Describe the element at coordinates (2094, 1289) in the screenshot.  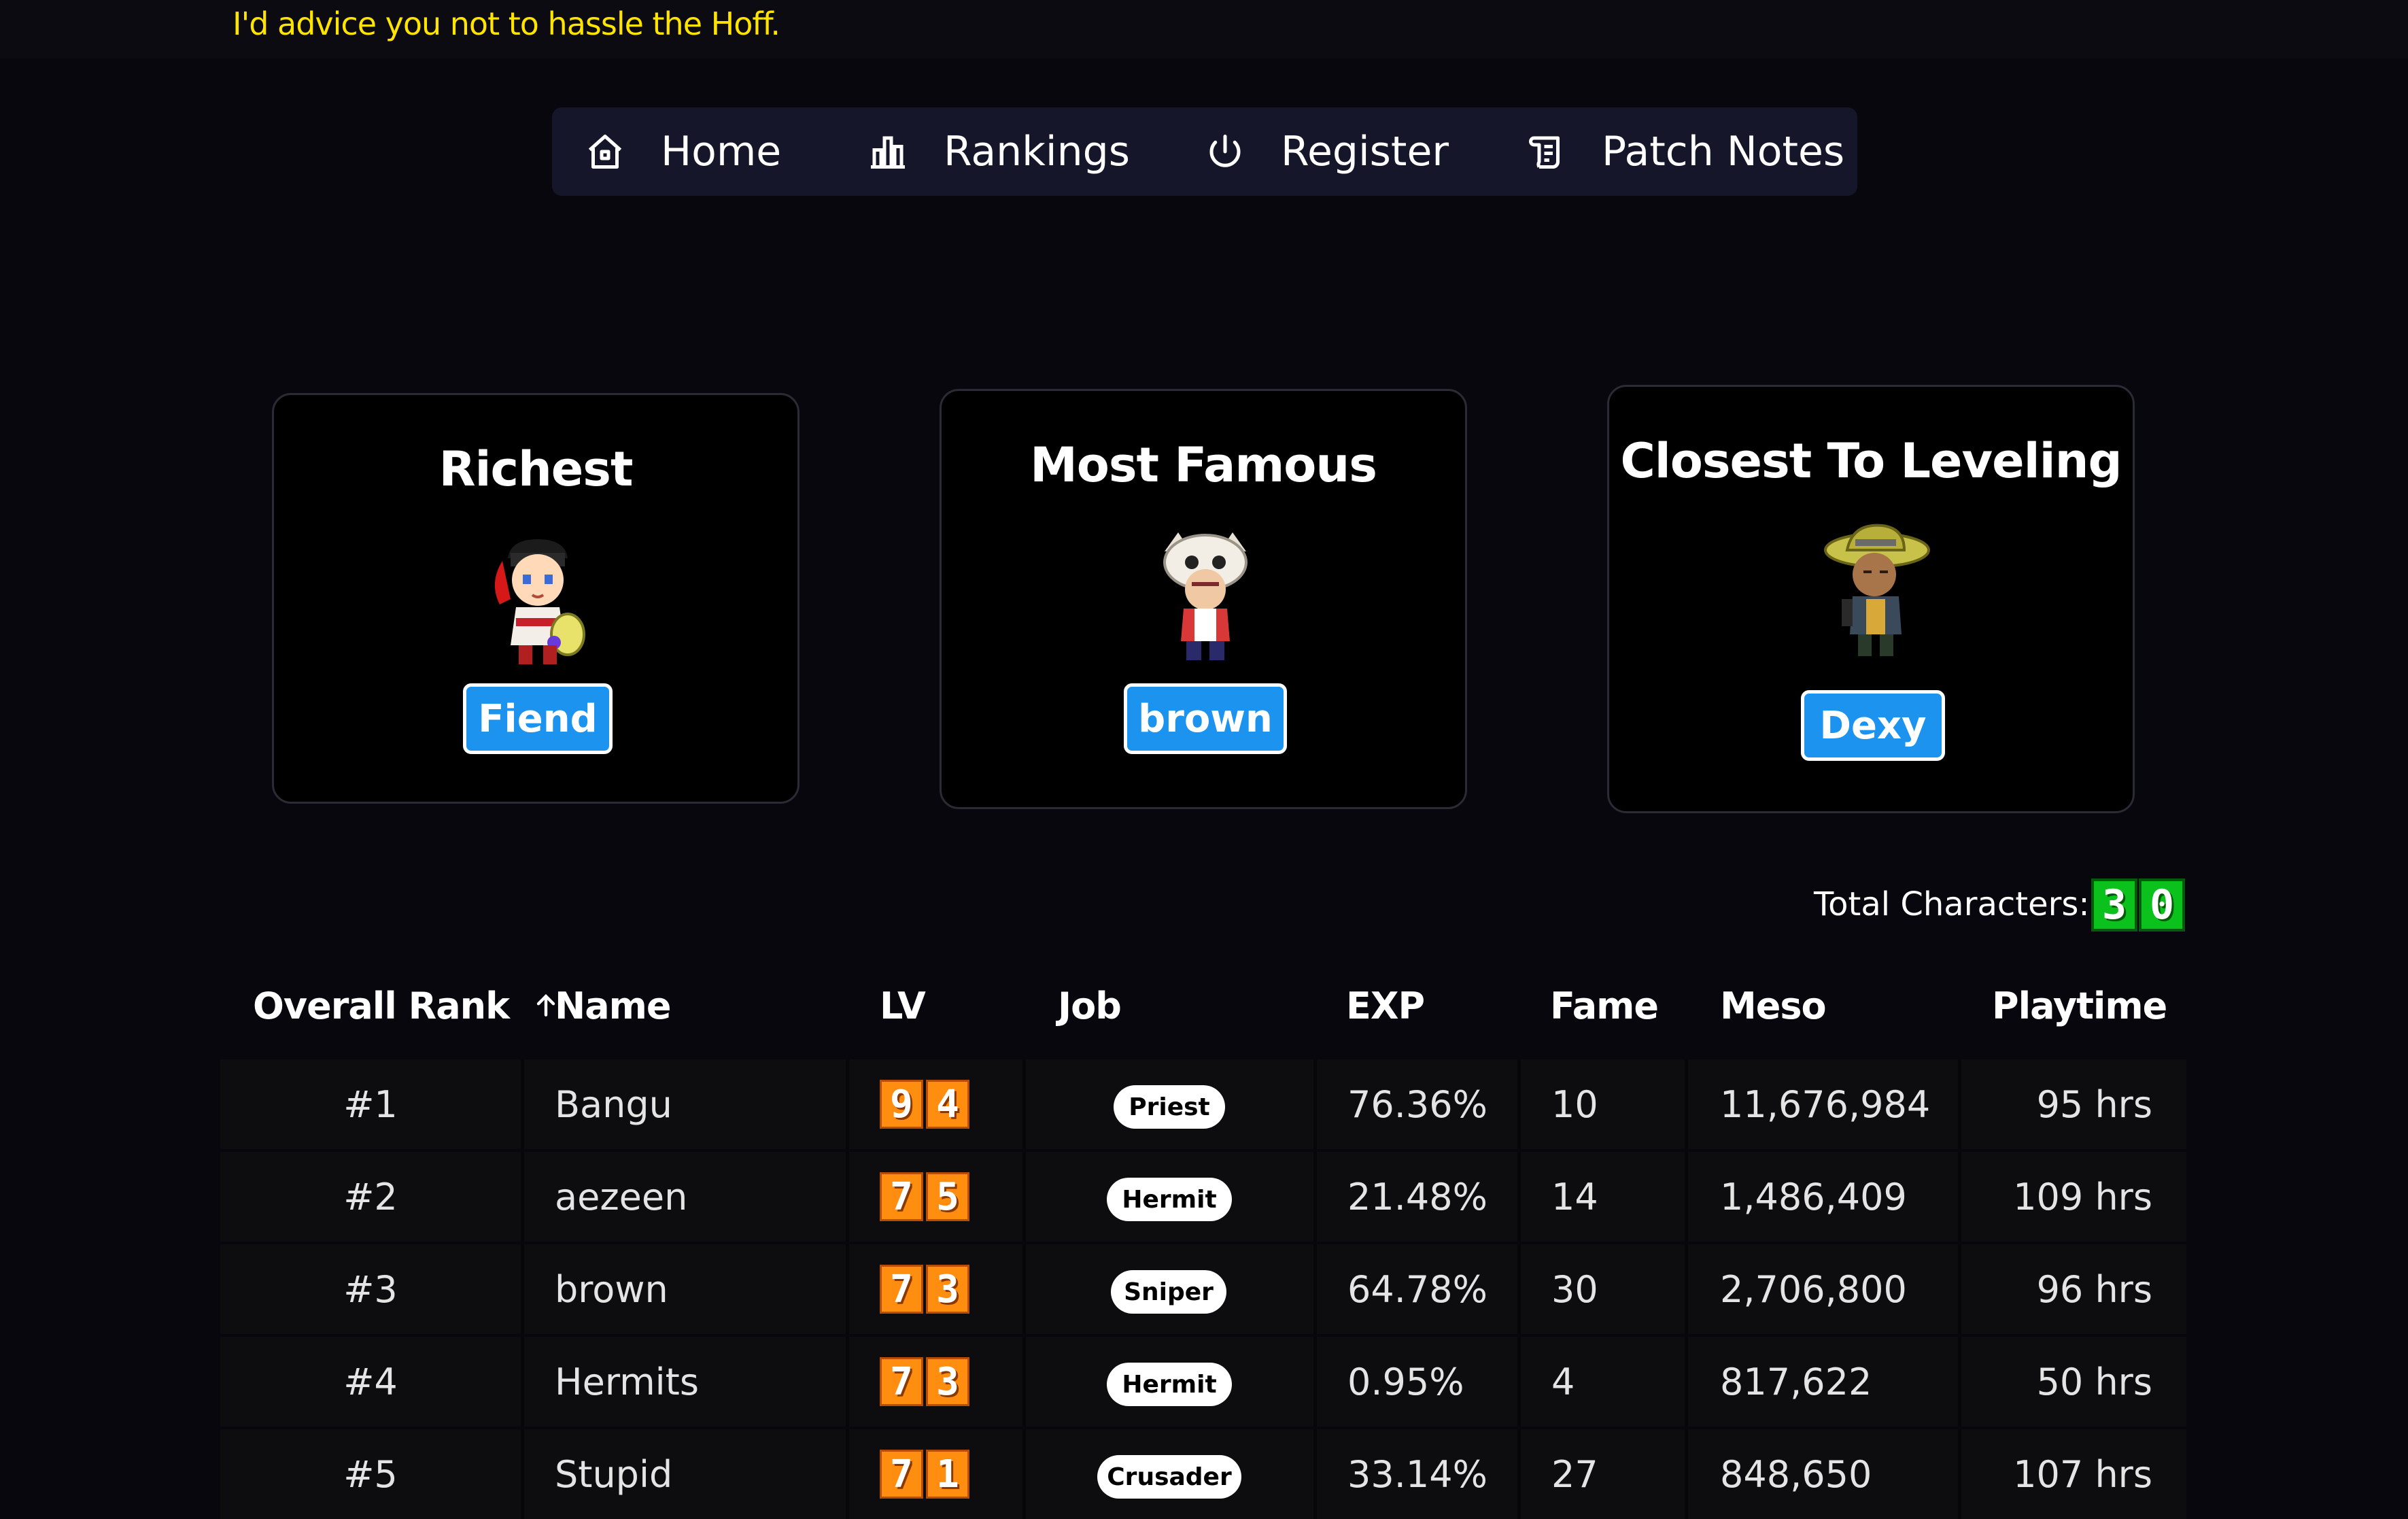
I see `cell-playtime: 96 hrs` at that location.